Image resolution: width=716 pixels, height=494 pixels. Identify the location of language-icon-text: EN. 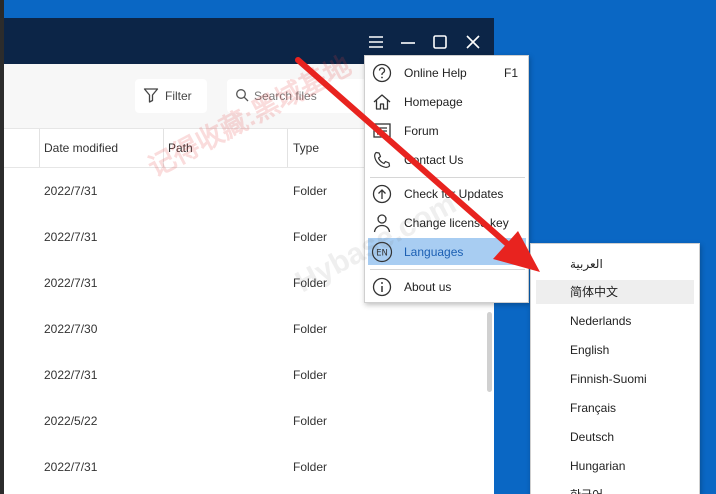
(382, 253).